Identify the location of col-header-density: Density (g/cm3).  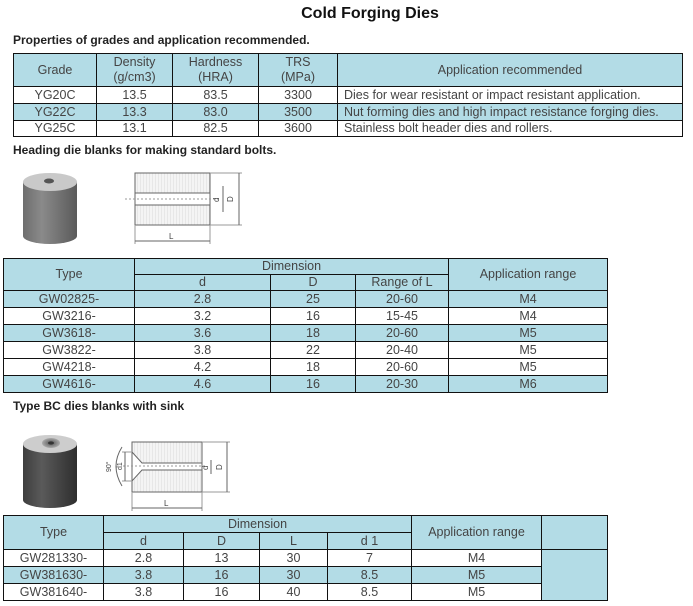
(134, 70).